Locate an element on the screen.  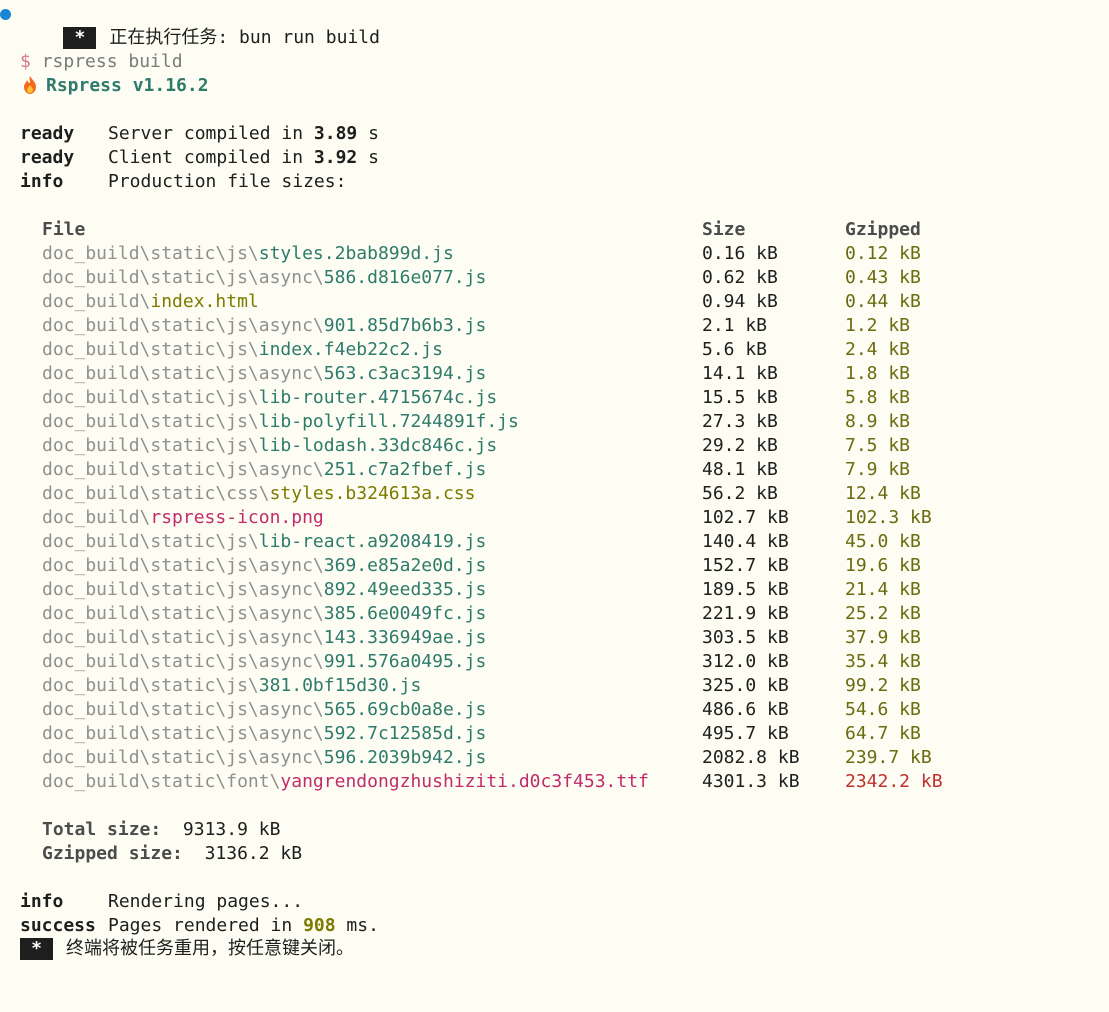
gzipped-size-value: 3136.2 kB is located at coordinates (253, 853).